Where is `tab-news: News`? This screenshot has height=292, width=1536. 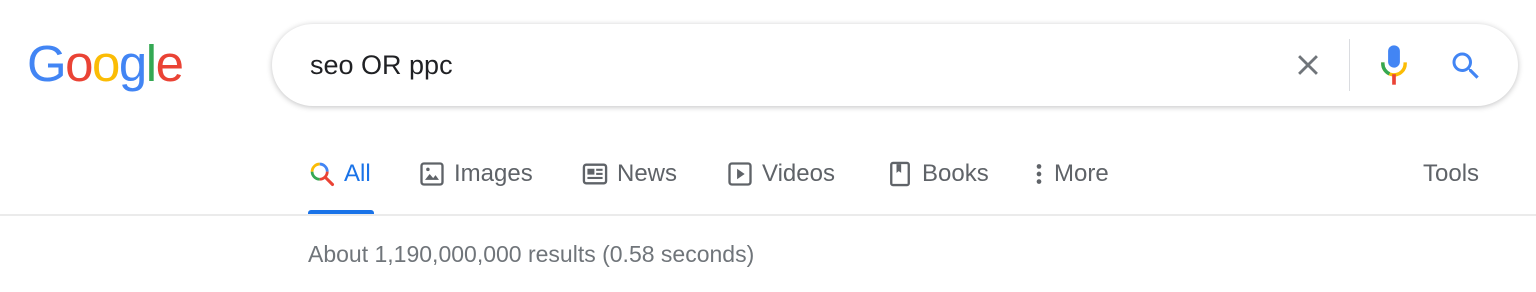
tab-news: News is located at coordinates (629, 185).